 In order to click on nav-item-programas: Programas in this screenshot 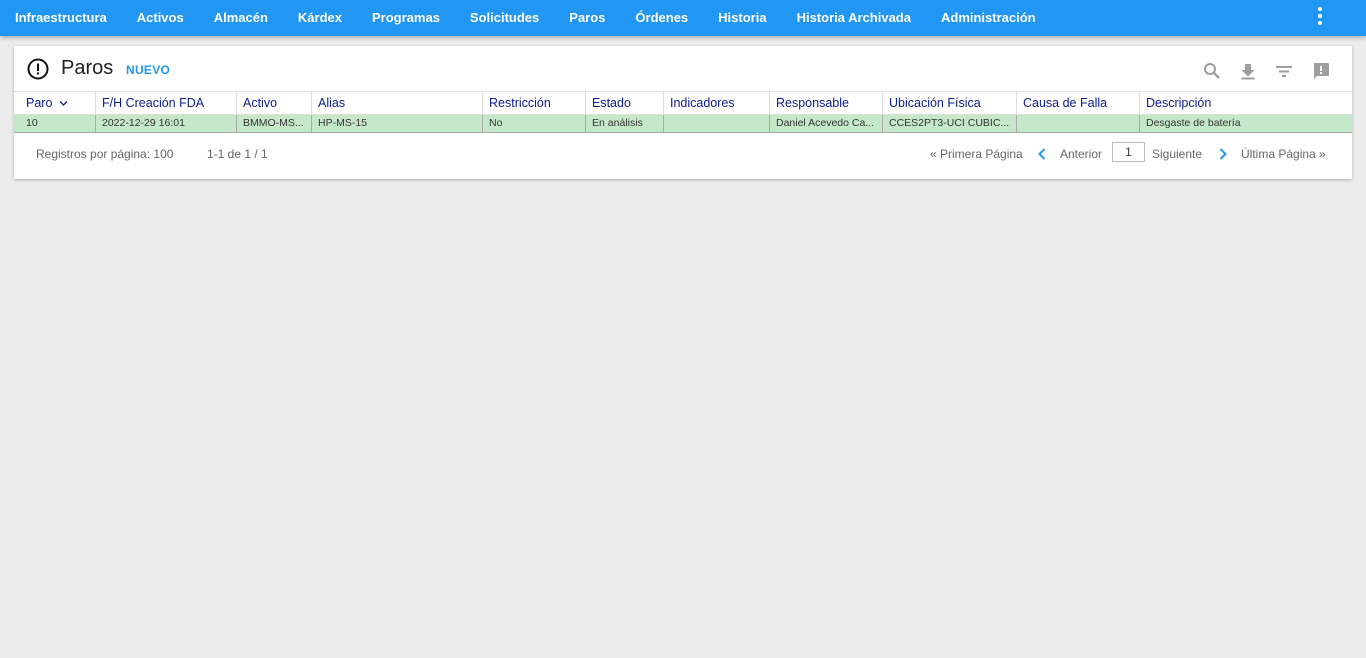, I will do `click(406, 18)`.